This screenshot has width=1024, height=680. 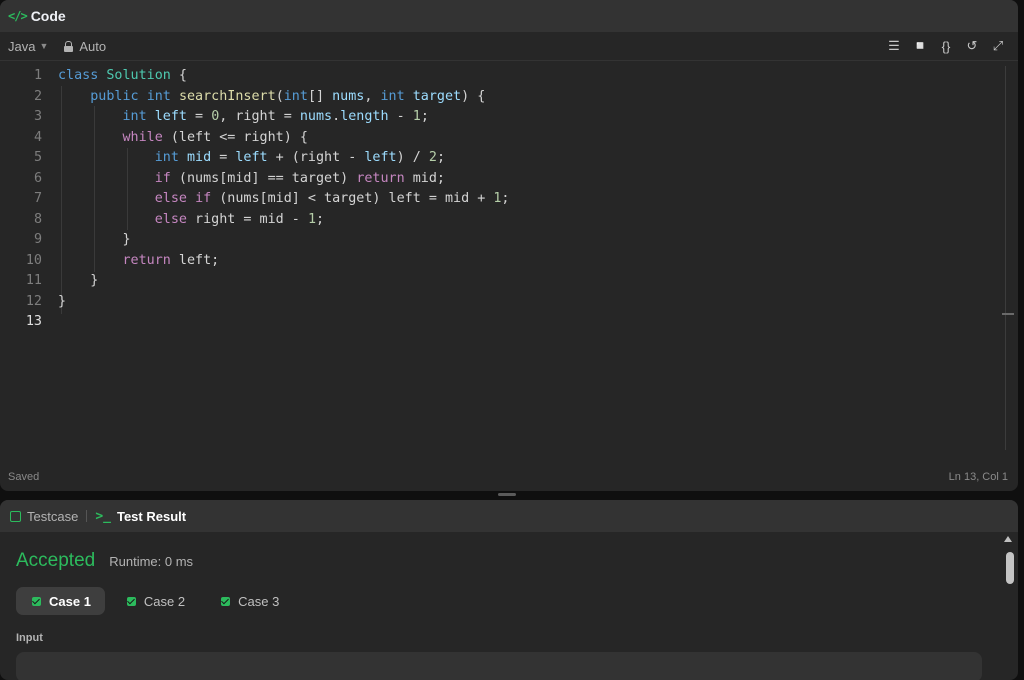 I want to click on code-icon: </>, so click(x=18, y=16).